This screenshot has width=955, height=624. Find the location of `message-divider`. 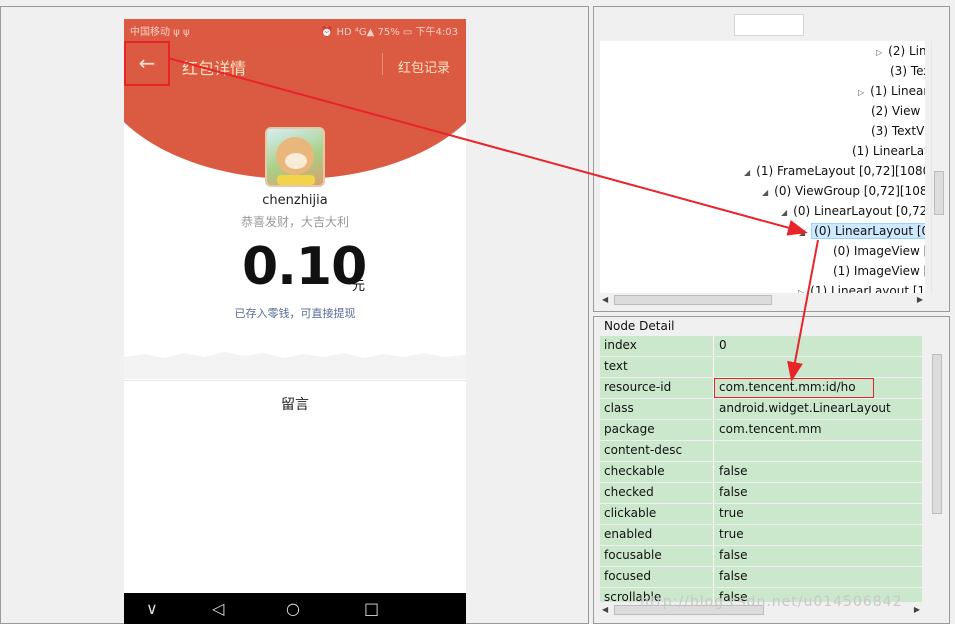

message-divider is located at coordinates (295, 380).